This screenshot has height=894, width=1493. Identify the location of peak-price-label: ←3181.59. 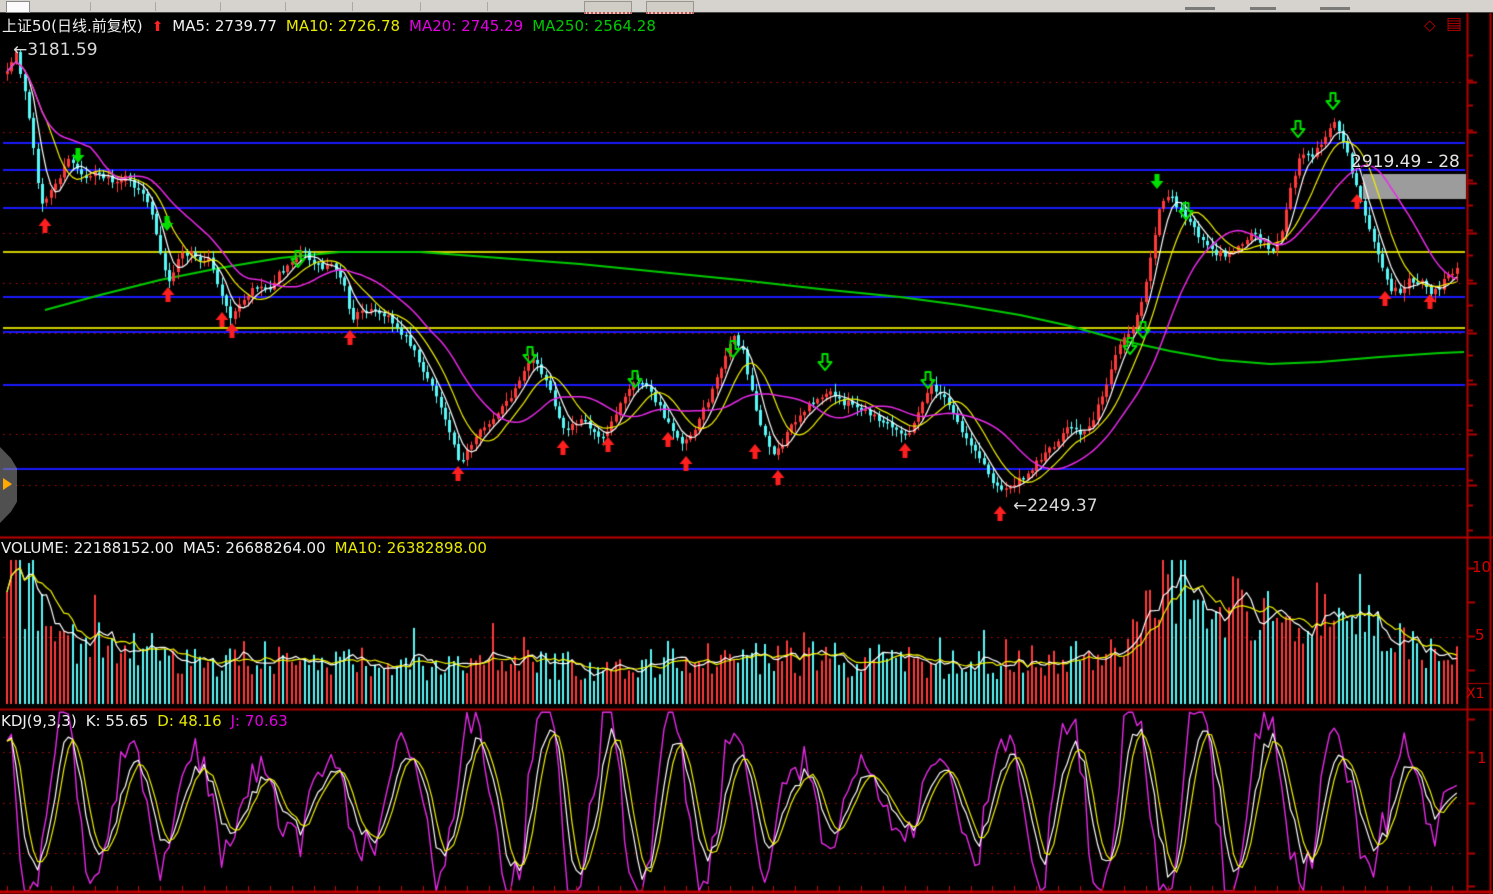
(55, 50).